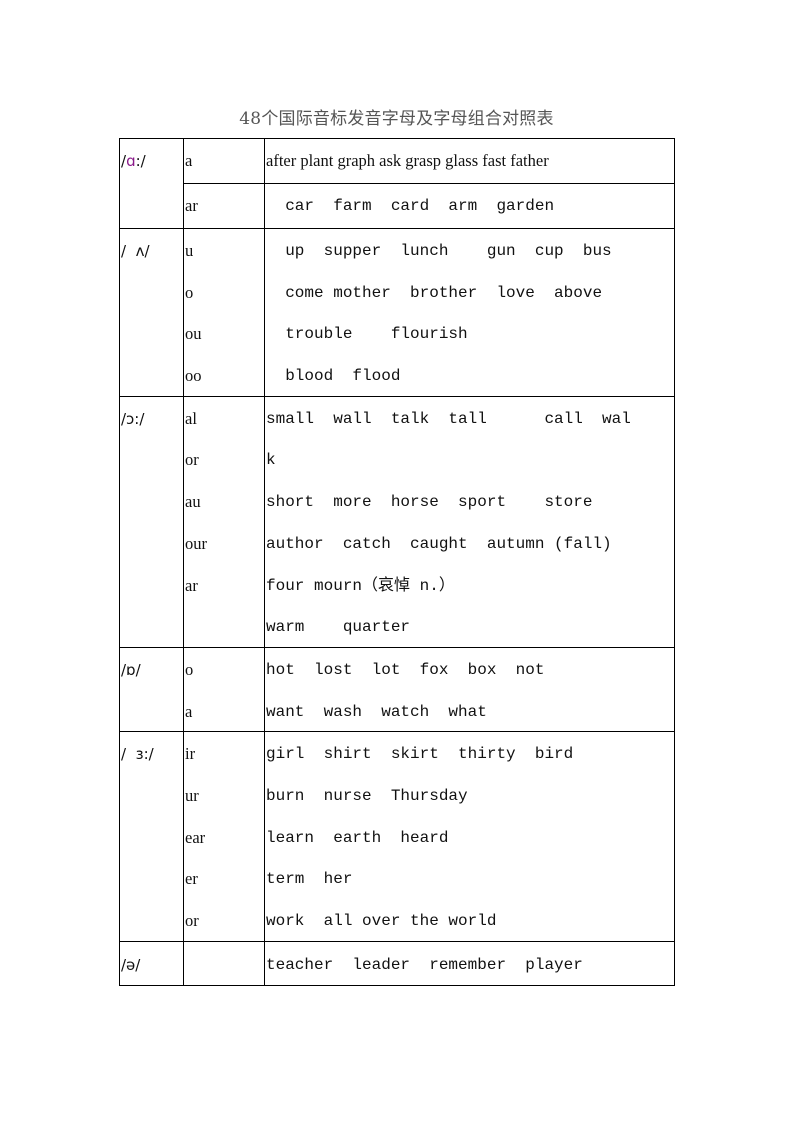  I want to click on letter-text: a, so click(189, 711).